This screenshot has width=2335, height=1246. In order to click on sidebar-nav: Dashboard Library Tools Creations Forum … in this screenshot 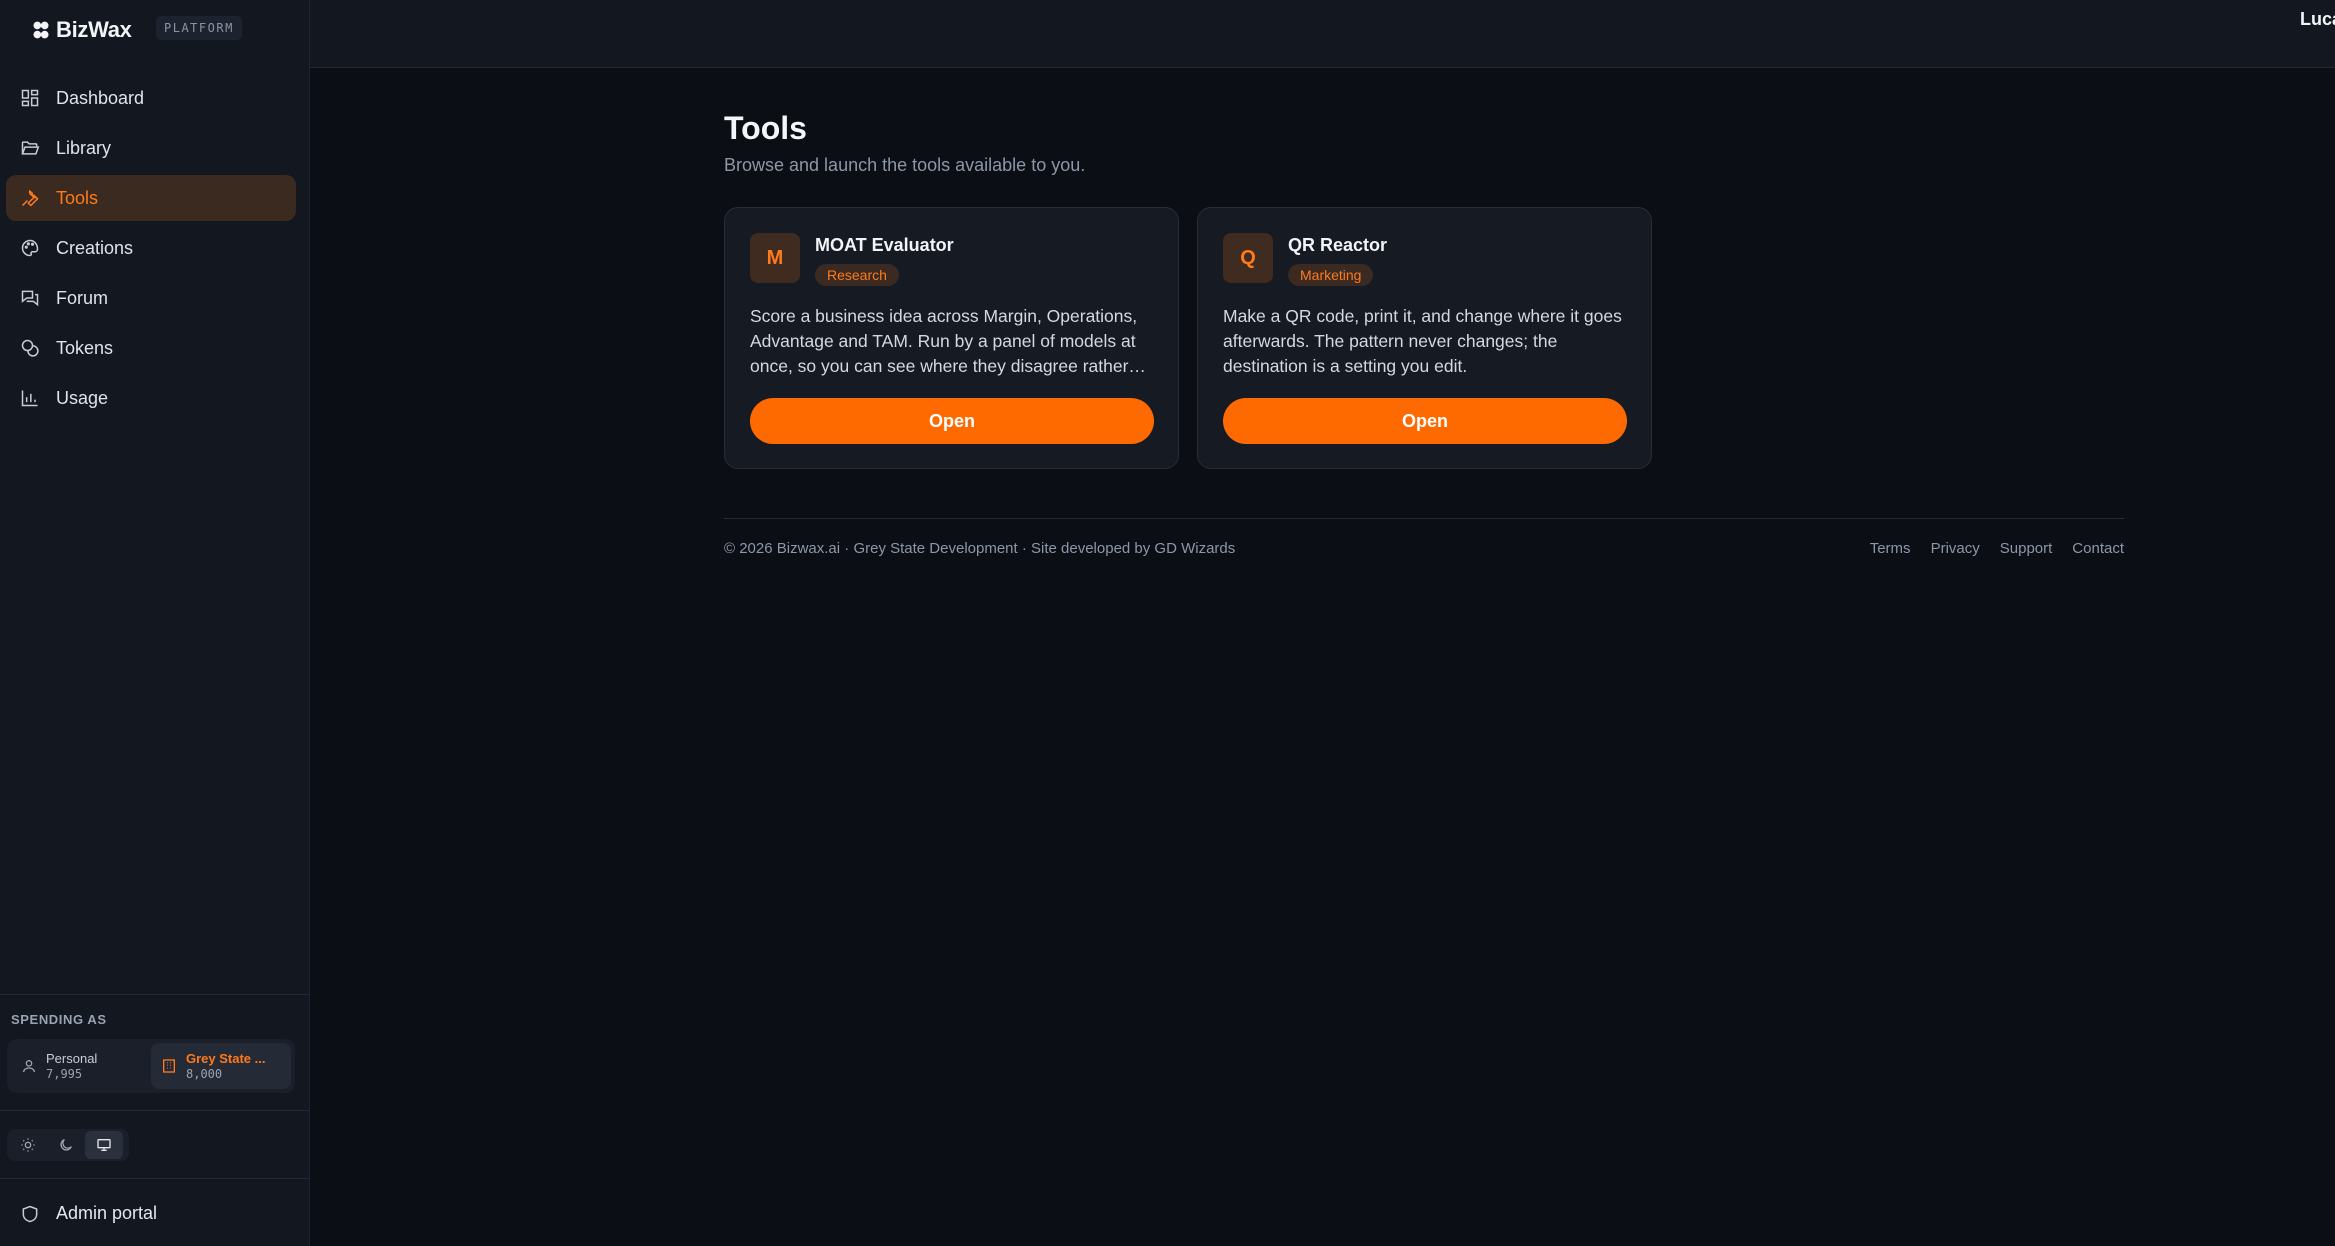, I will do `click(151, 250)`.